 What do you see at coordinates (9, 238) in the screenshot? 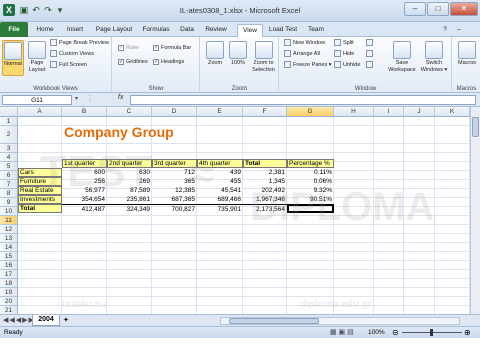
I see `row-header: 13` at bounding box center [9, 238].